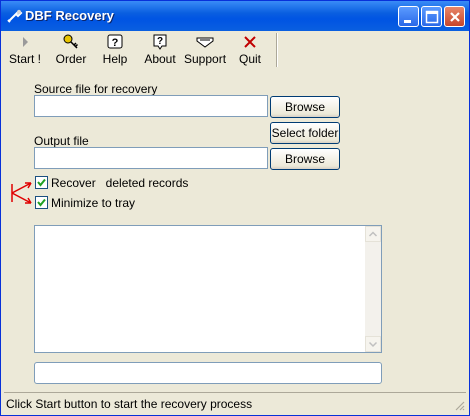  I want to click on support-icon, so click(205, 42).